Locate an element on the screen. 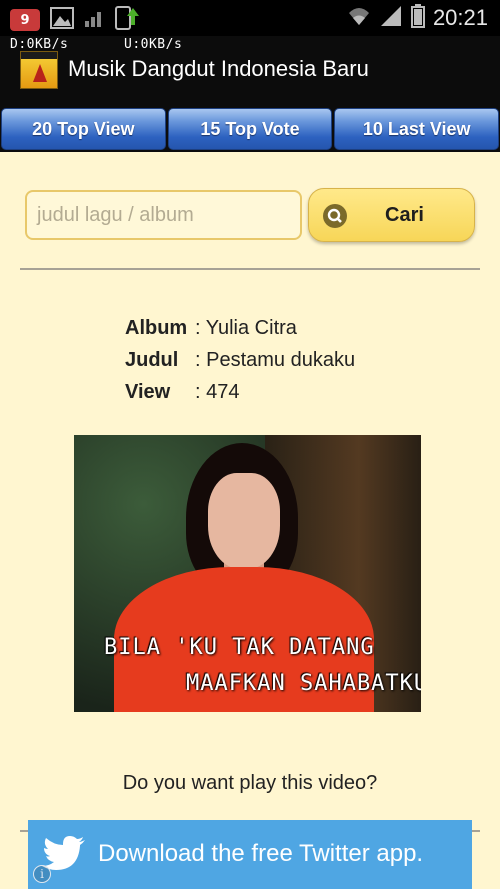  gallery-icon is located at coordinates (62, 20).